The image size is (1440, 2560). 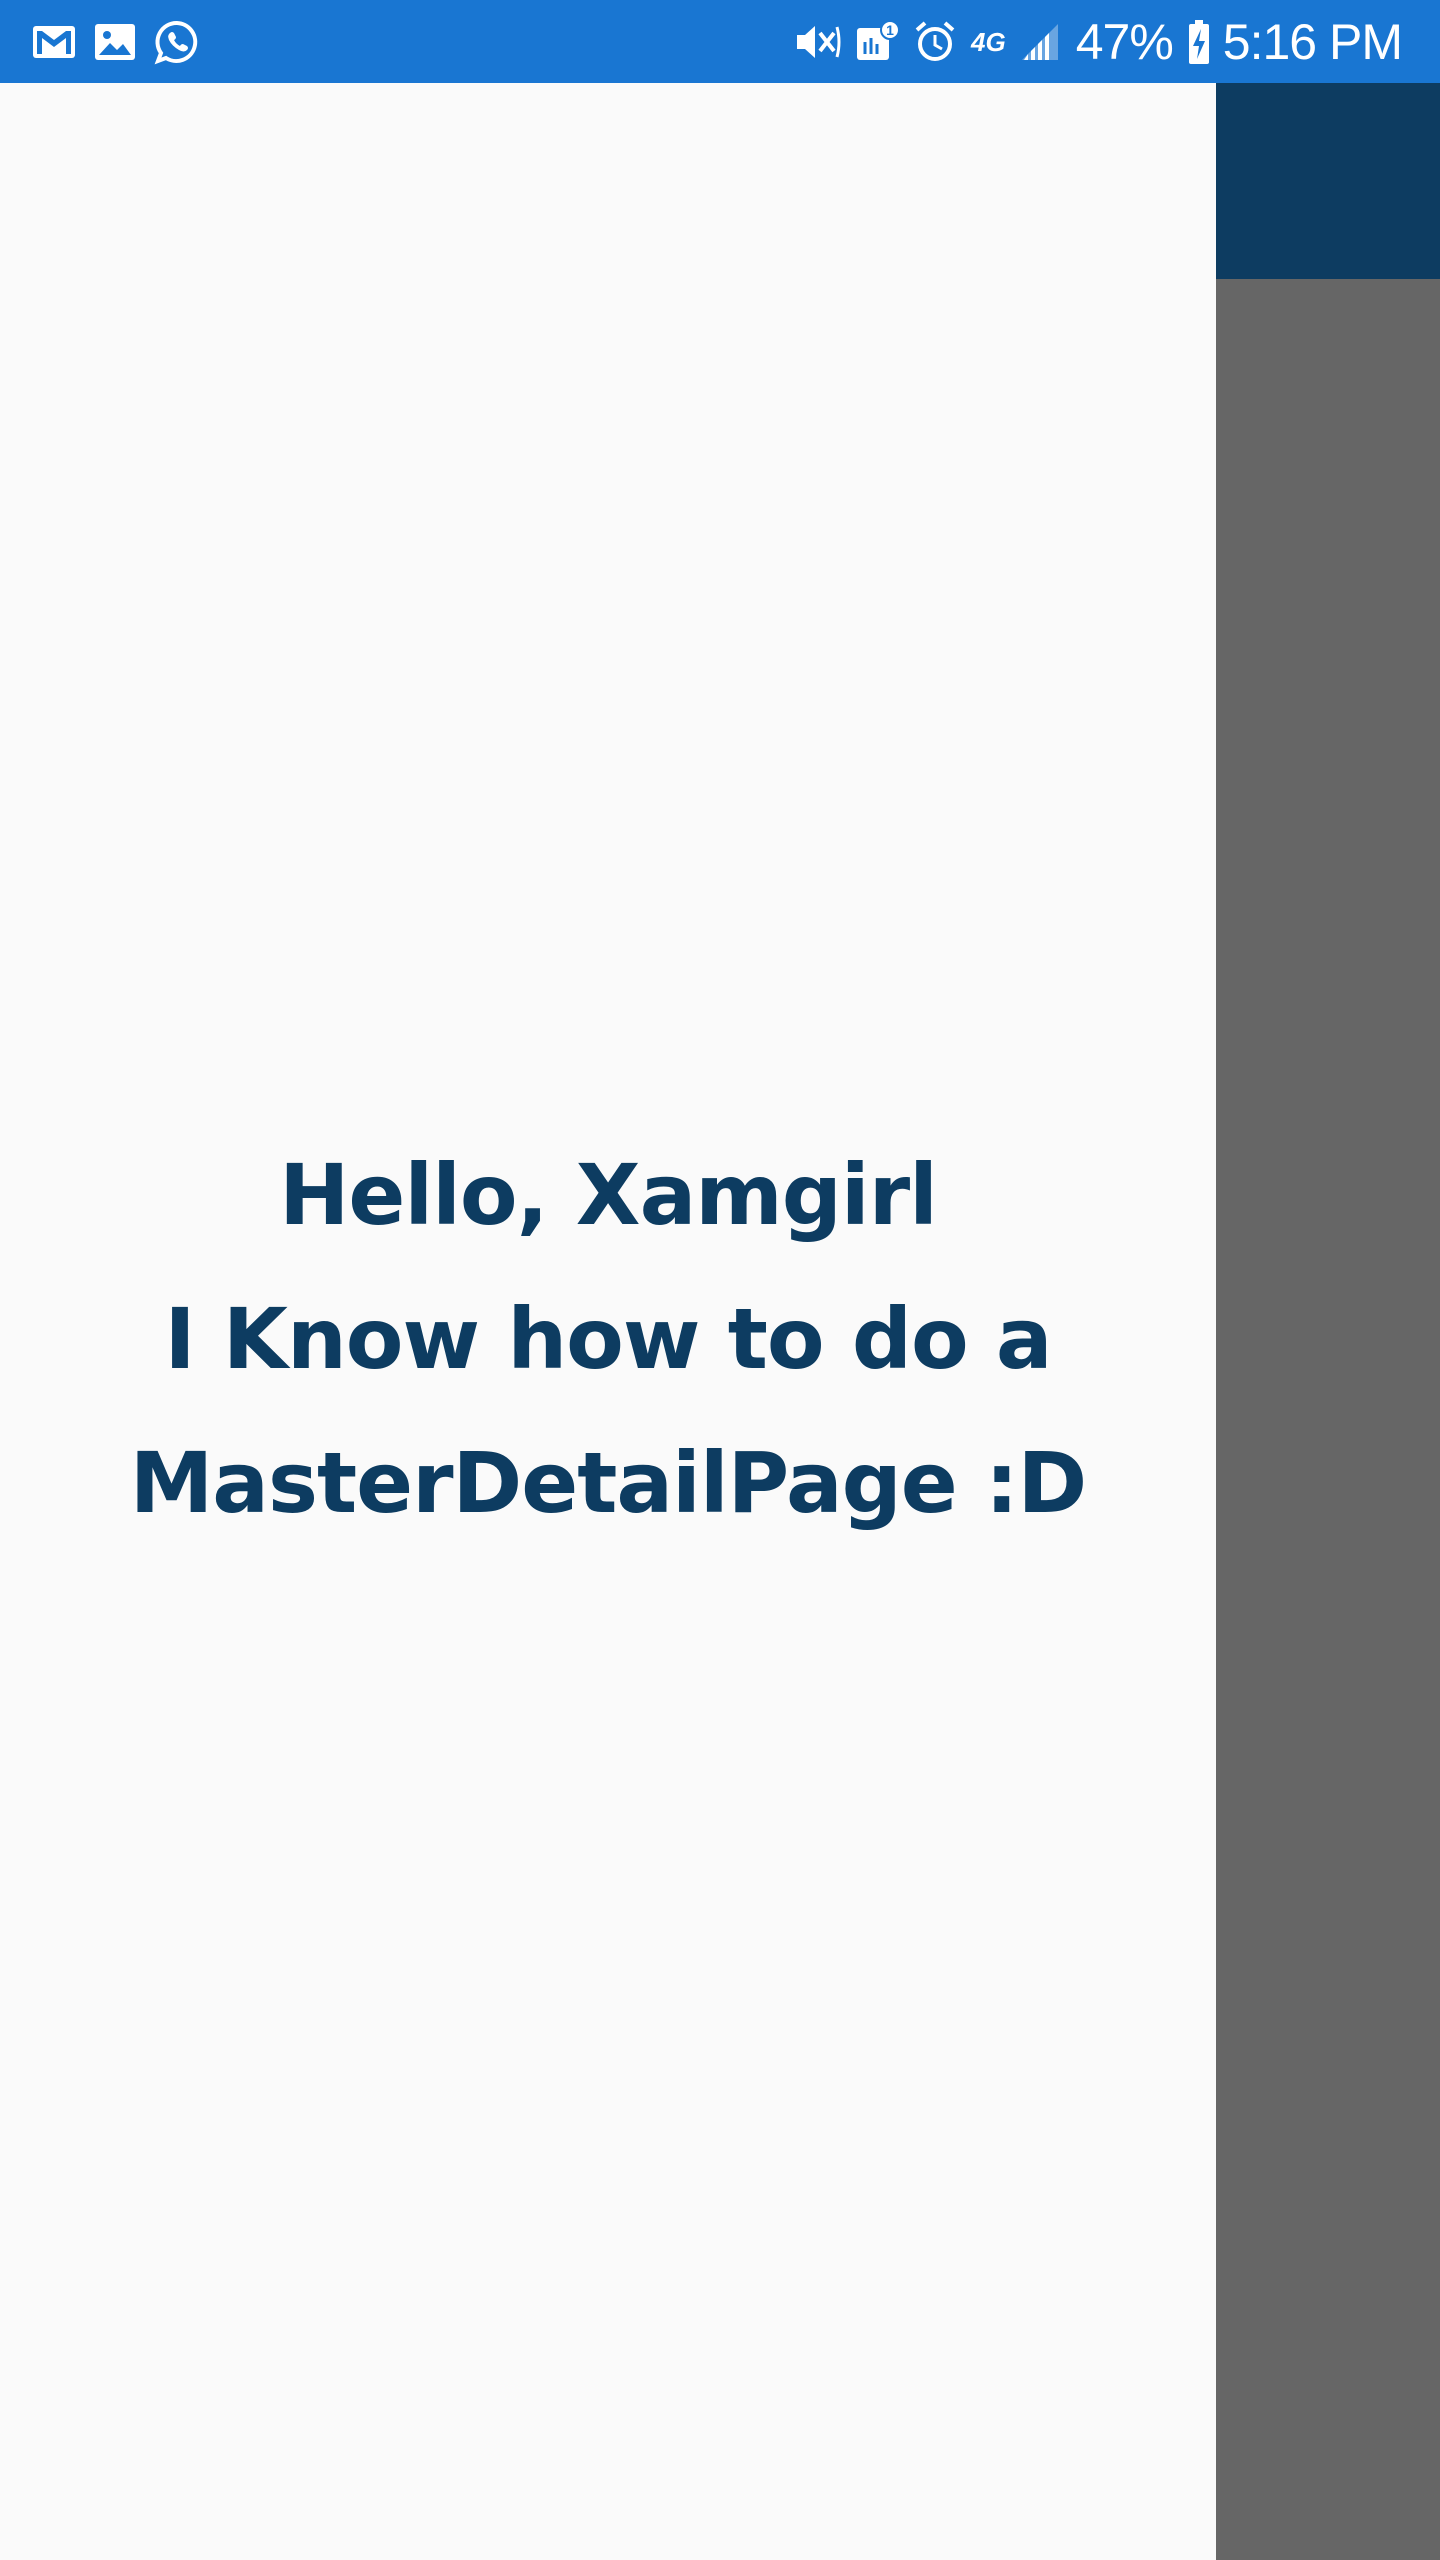 What do you see at coordinates (1040, 42) in the screenshot?
I see `signal-icon` at bounding box center [1040, 42].